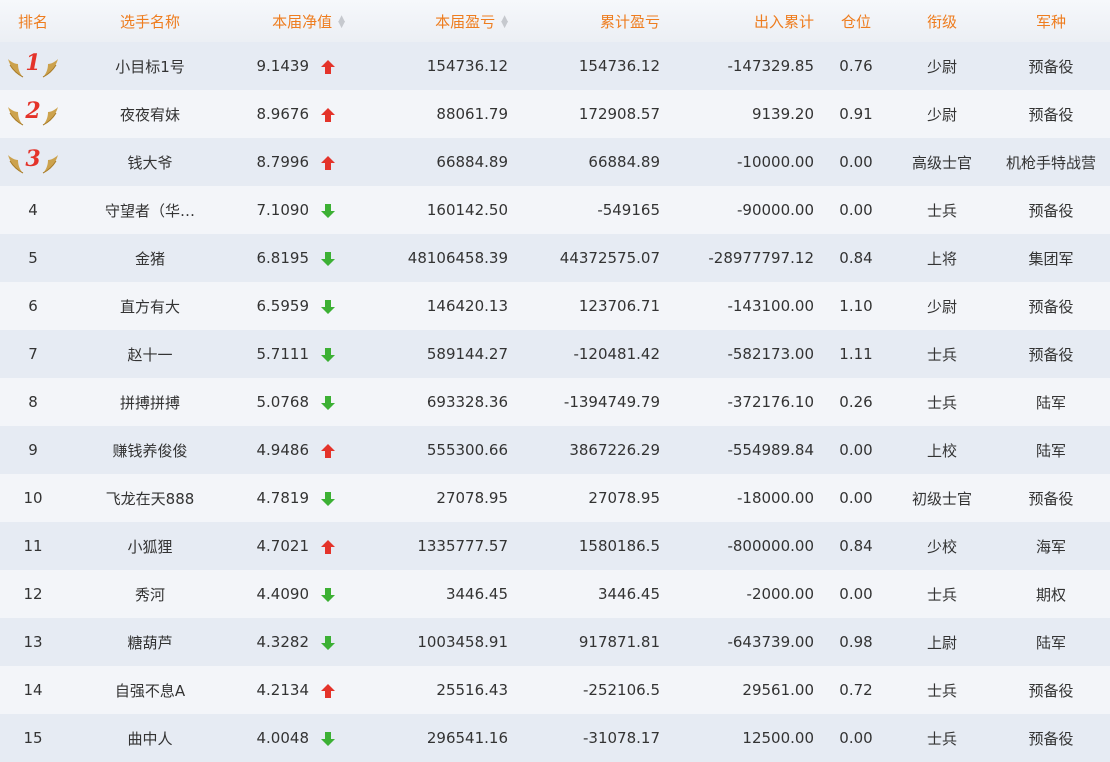  Describe the element at coordinates (628, 594) in the screenshot. I see `cumulative-pl: 3446.45` at that location.